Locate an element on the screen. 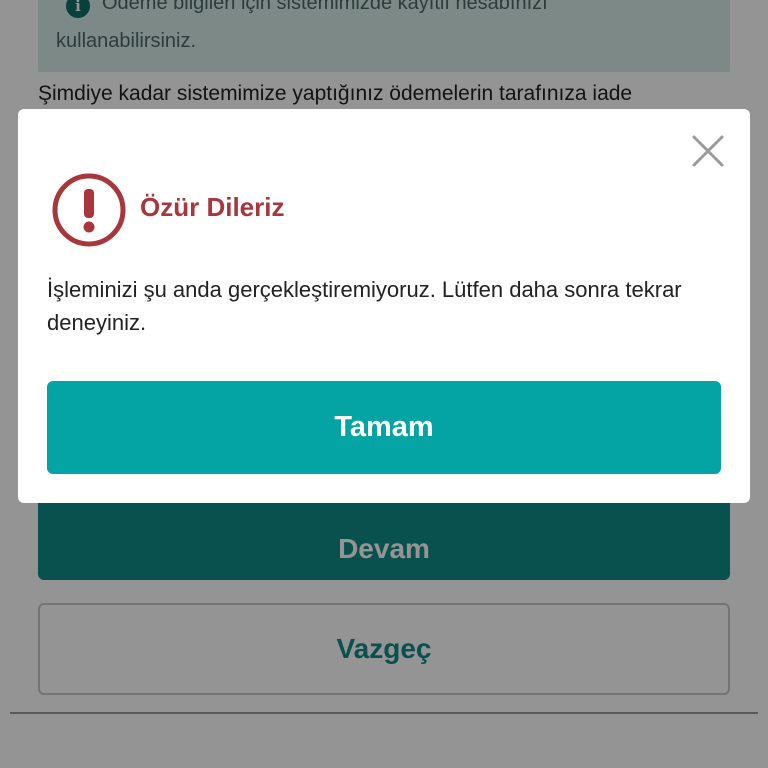 The width and height of the screenshot is (768, 768). ok-button: Tamam is located at coordinates (384, 427).